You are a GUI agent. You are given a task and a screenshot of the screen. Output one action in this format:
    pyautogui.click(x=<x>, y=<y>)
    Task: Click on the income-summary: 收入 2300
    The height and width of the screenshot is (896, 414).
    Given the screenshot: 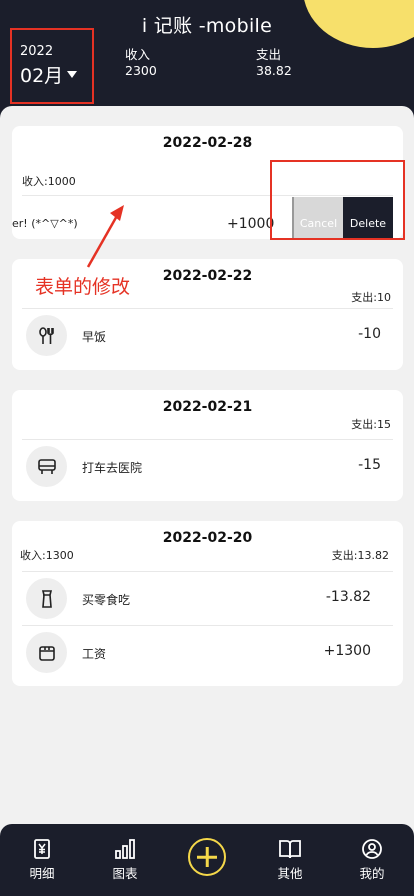 What is the action you would take?
    pyautogui.click(x=141, y=63)
    